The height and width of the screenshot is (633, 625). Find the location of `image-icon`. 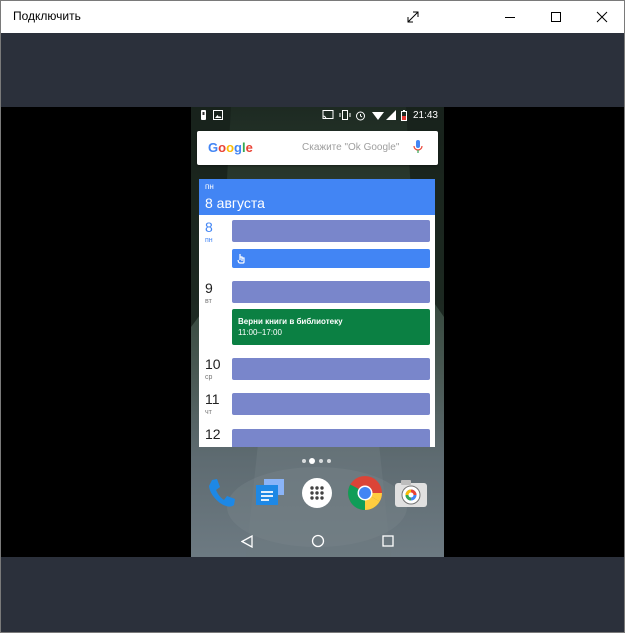

image-icon is located at coordinates (218, 115).